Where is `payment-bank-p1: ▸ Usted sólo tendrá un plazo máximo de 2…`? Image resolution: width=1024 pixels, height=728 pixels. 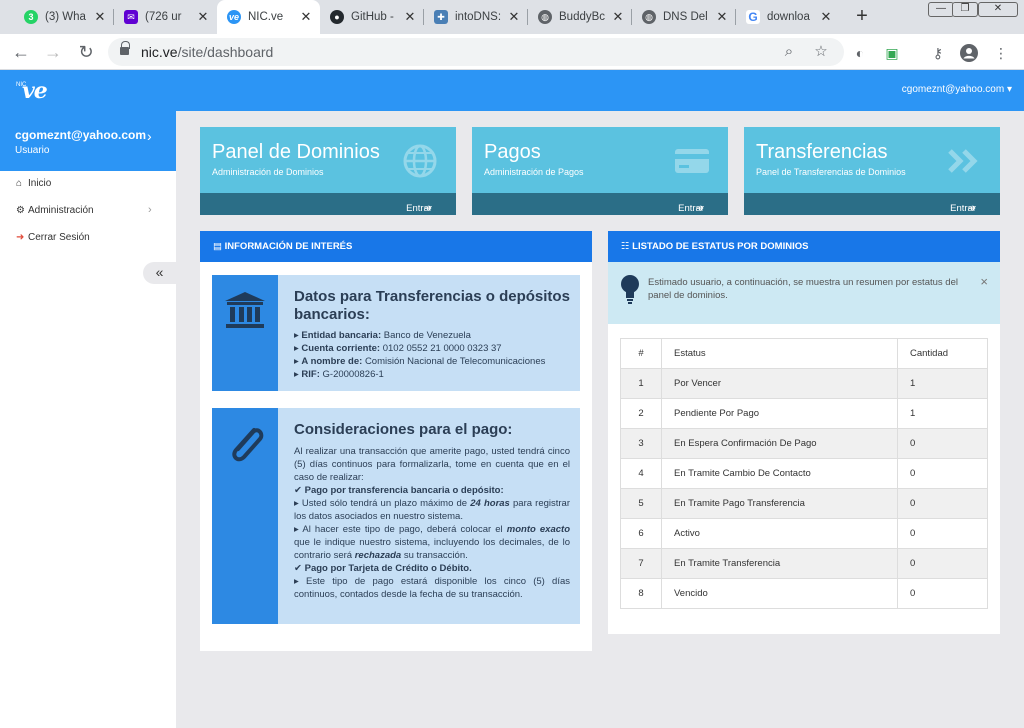
payment-bank-p1: ▸ Usted sólo tendrá un plazo máximo de 2… is located at coordinates (432, 510).